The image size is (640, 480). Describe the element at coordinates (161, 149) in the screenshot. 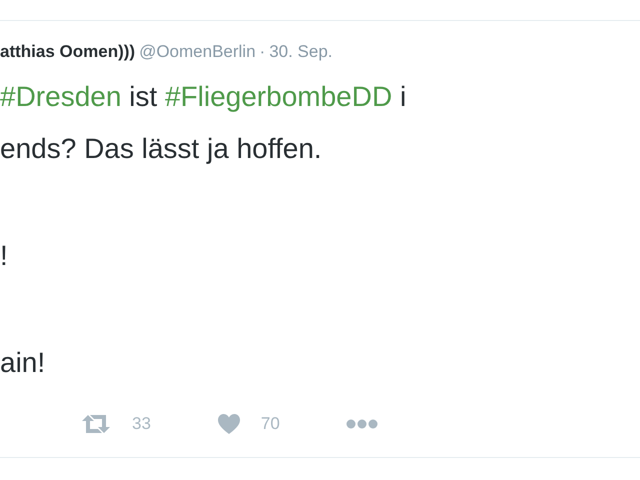

I see `tweet-text: ends? Das lässt ja hoffen.` at that location.